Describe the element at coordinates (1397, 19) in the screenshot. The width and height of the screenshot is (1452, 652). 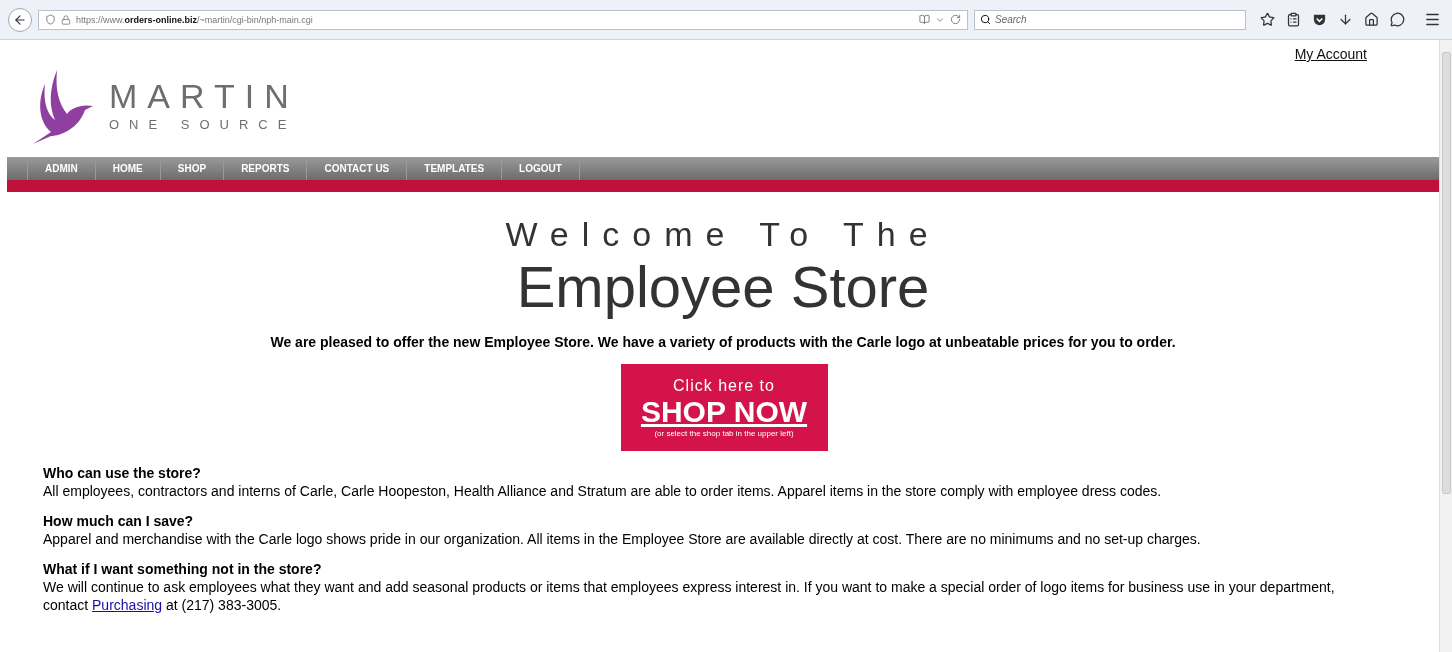
I see `chat-icon` at that location.